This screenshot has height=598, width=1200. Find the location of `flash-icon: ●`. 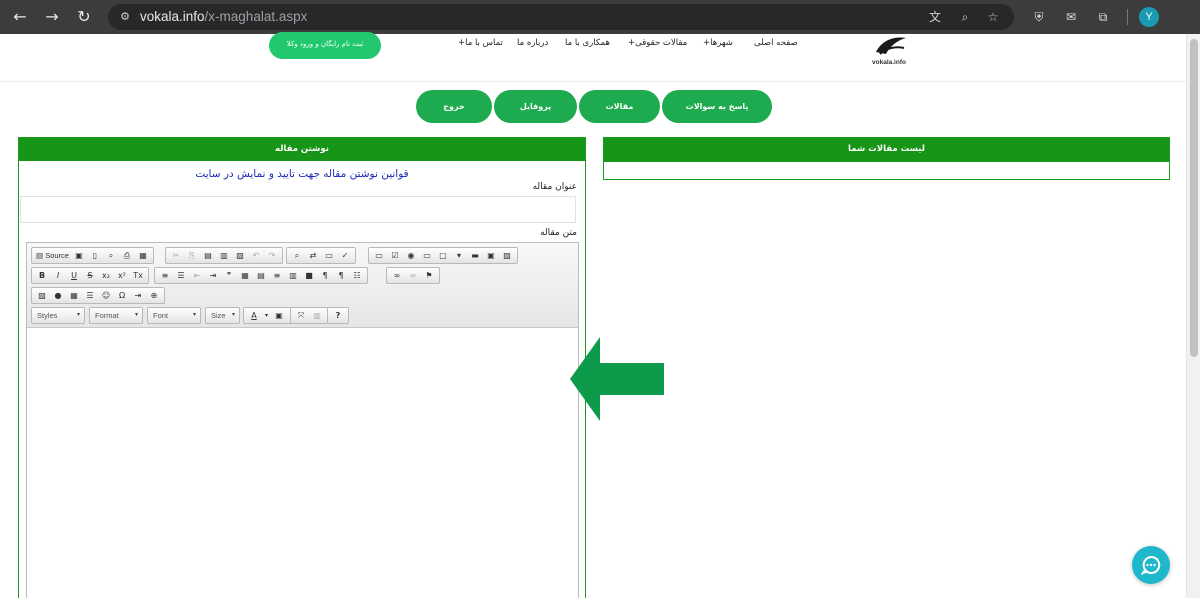

flash-icon: ● is located at coordinates (58, 295).